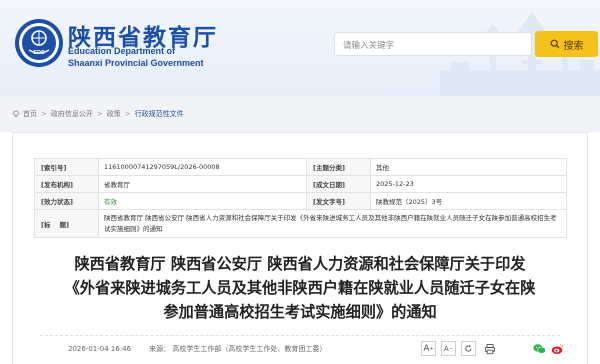 The image size is (600, 364). Describe the element at coordinates (136, 63) in the screenshot. I see `site-subtitle-line2: Shaanxi Provincial Government` at that location.